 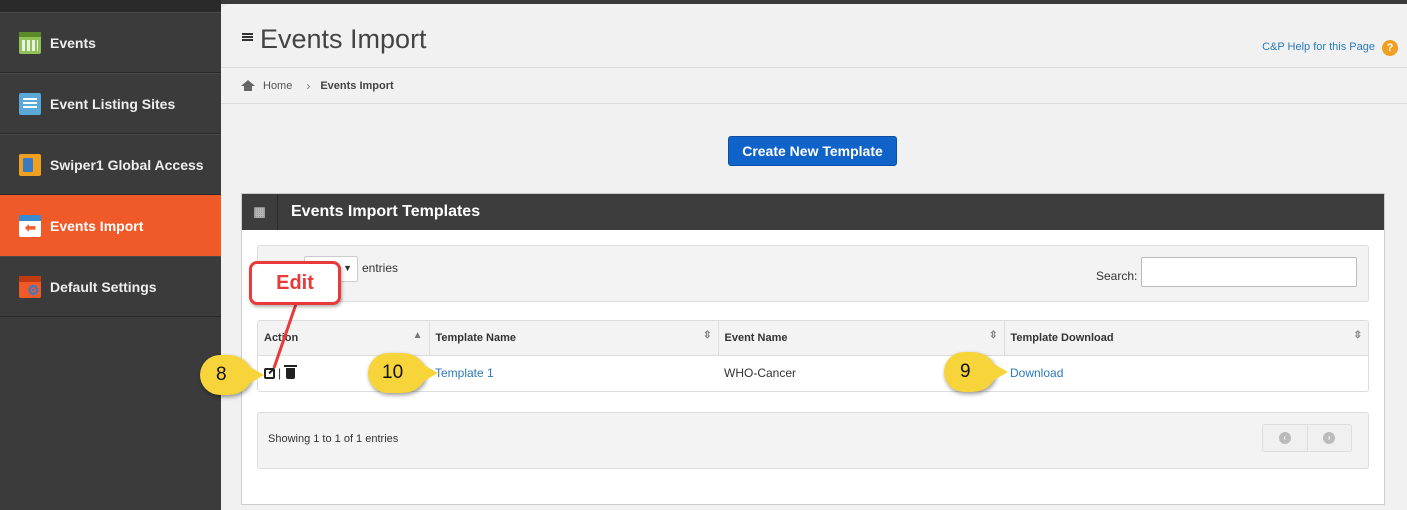 I want to click on template-name-link: Template 1, so click(x=464, y=373).